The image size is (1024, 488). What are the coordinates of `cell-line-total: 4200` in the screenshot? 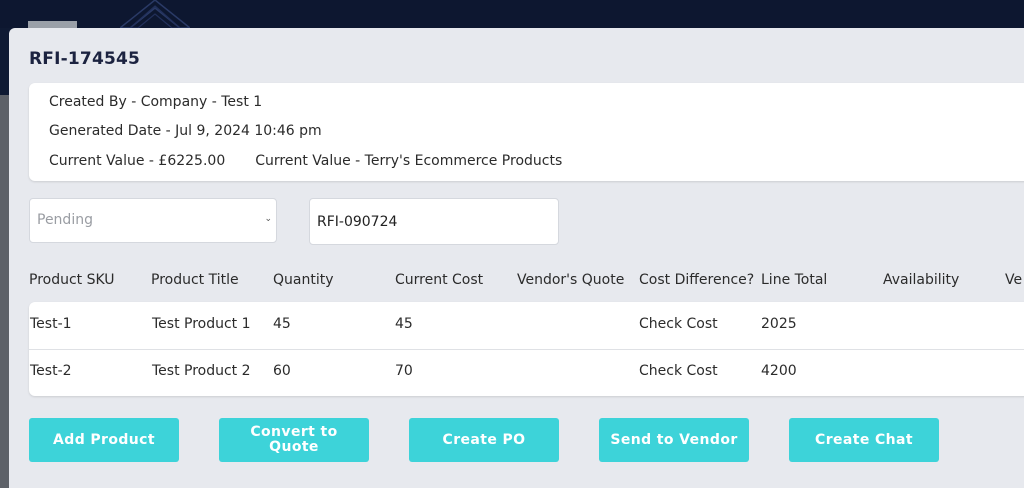 It's located at (779, 371).